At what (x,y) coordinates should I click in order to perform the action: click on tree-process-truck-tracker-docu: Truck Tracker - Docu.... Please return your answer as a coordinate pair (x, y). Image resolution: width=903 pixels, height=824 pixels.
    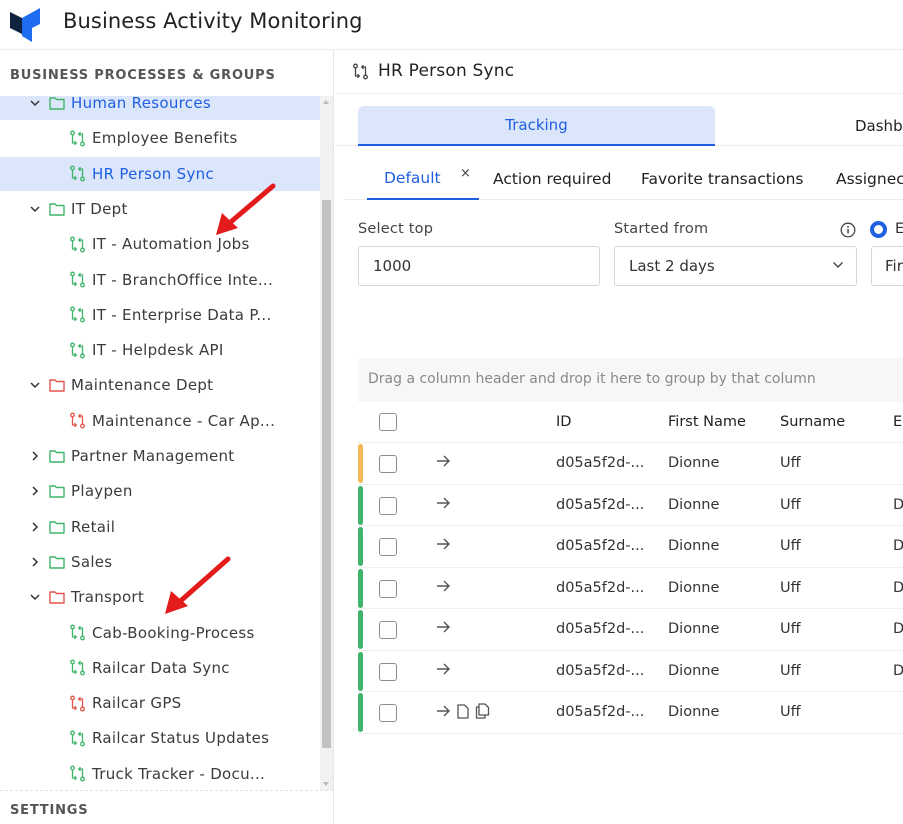
    Looking at the image, I should click on (160, 773).